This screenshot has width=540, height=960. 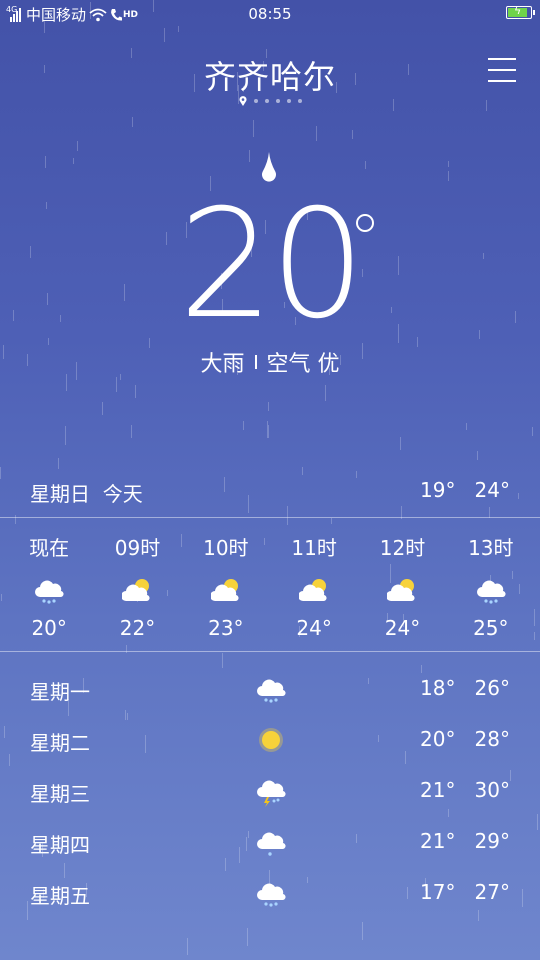 I want to click on air-quality: 空气 优, so click(x=303, y=362).